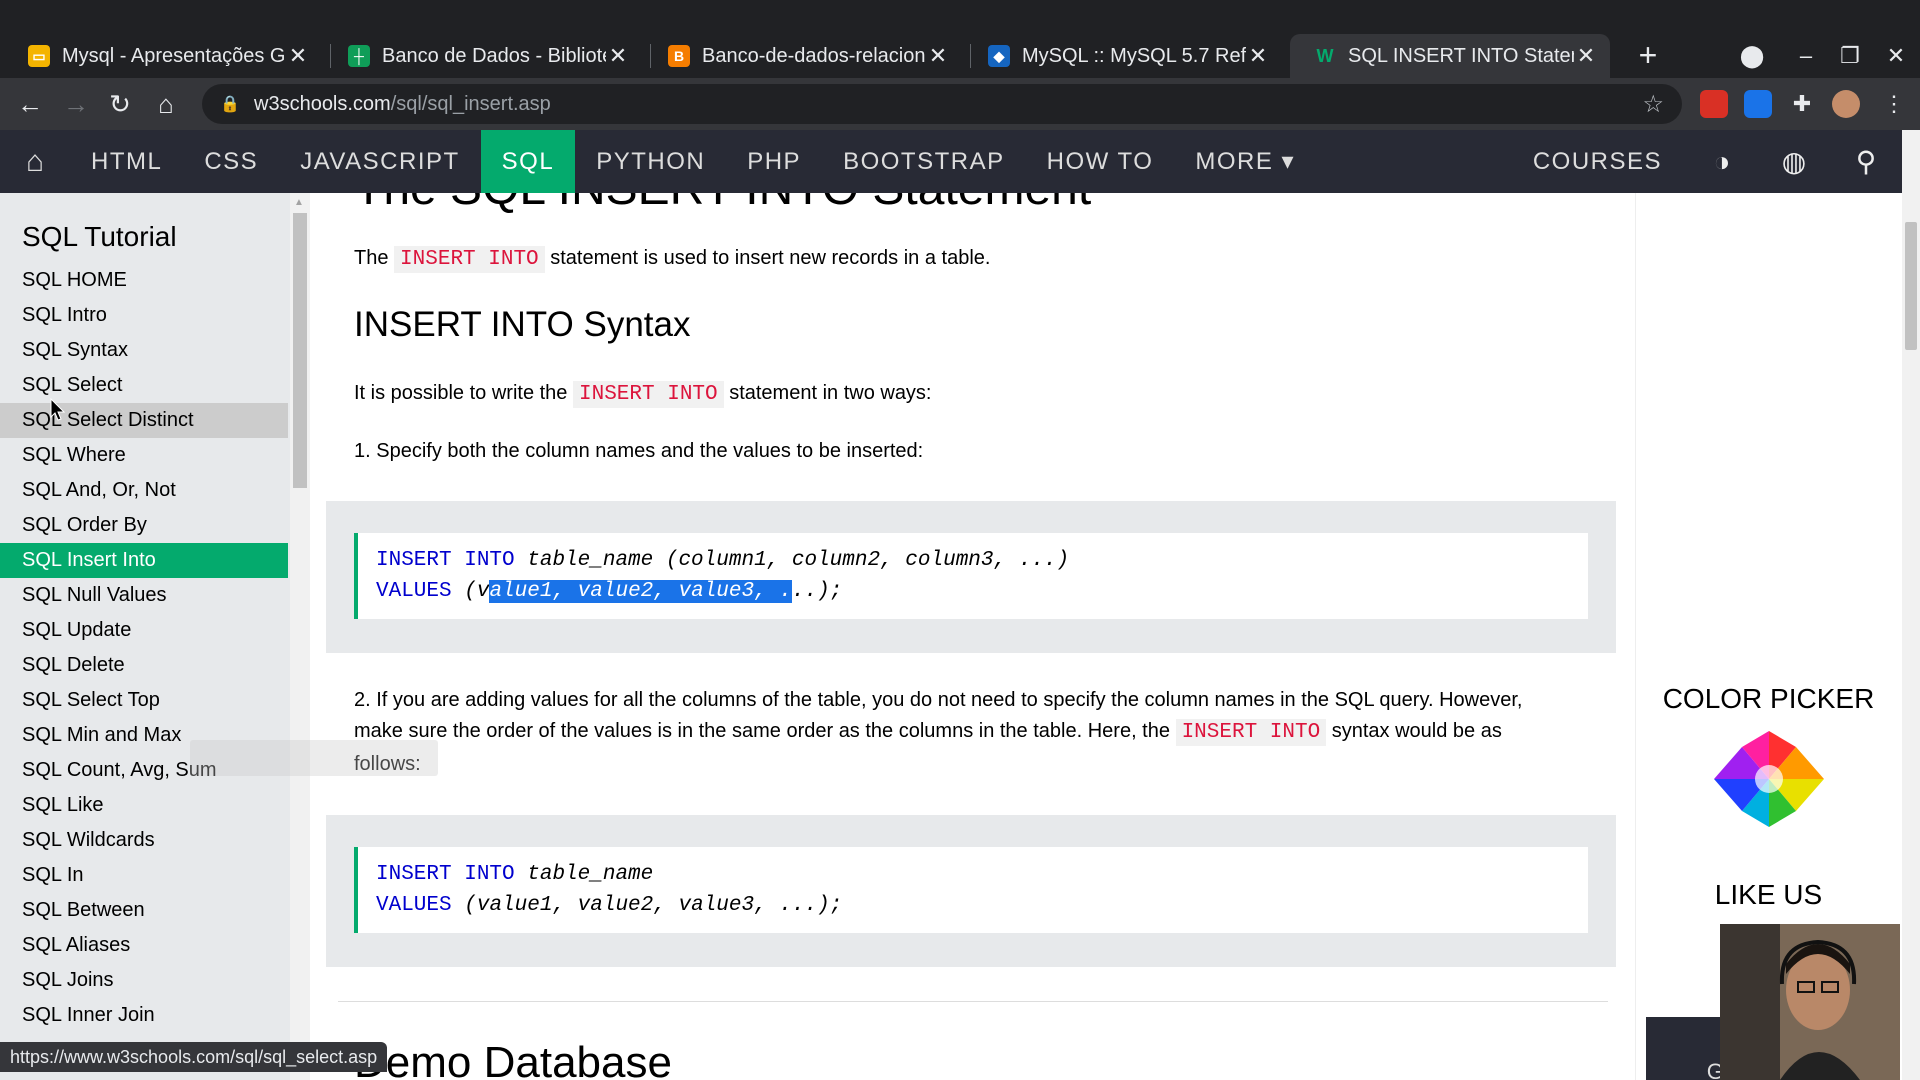  I want to click on sidebar-item-sql-select: SQL Select, so click(144, 385).